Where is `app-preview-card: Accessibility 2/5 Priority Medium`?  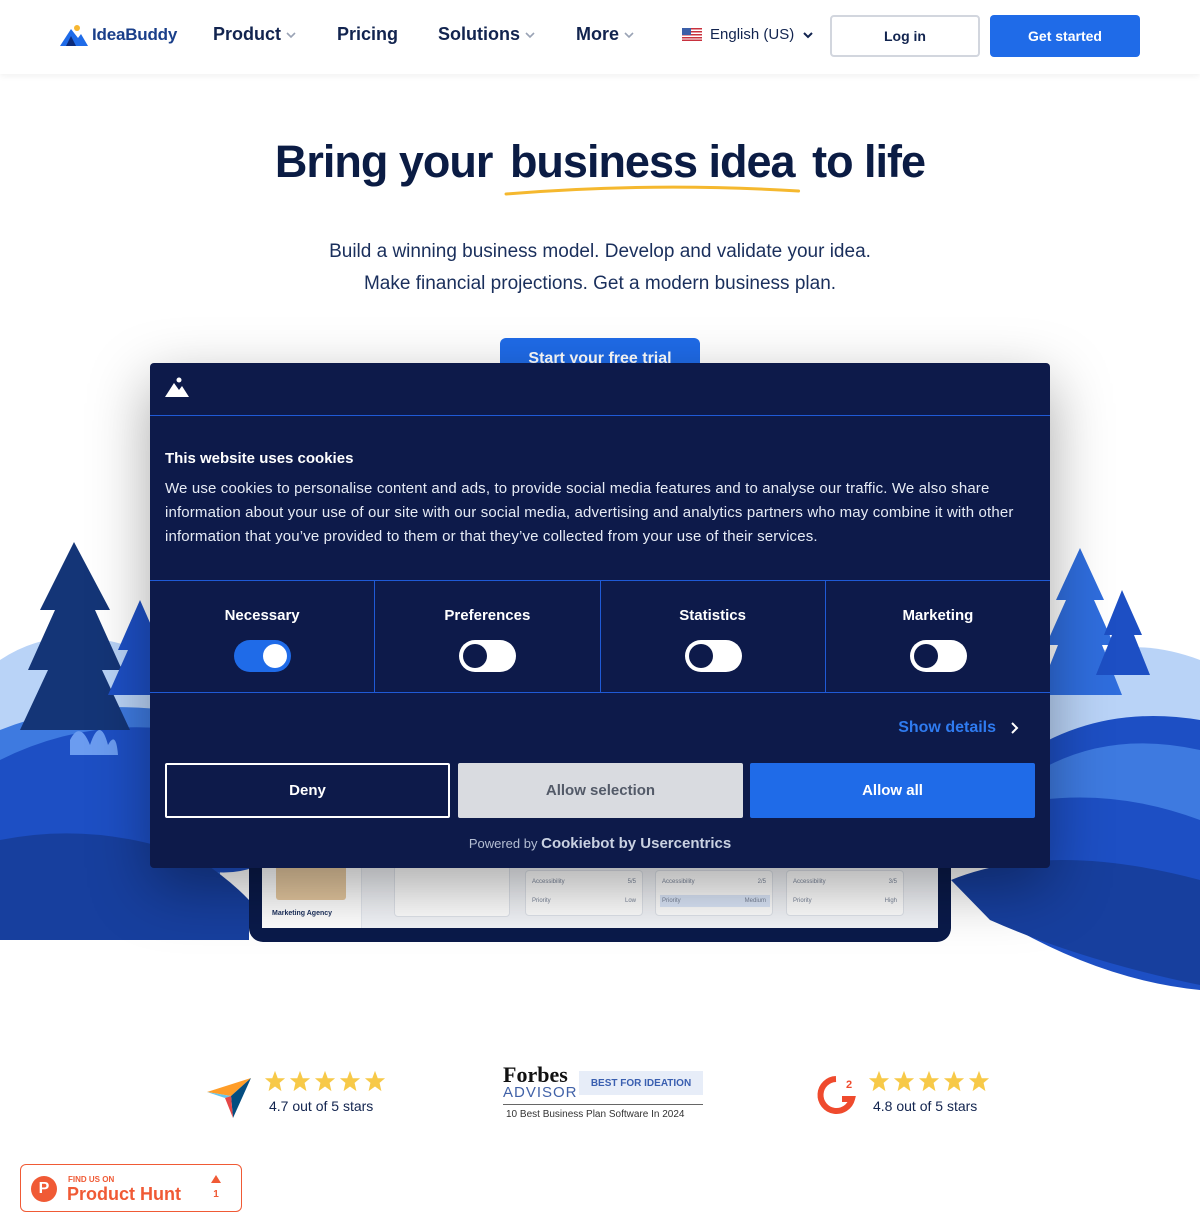
app-preview-card: Accessibility 2/5 Priority Medium is located at coordinates (714, 893).